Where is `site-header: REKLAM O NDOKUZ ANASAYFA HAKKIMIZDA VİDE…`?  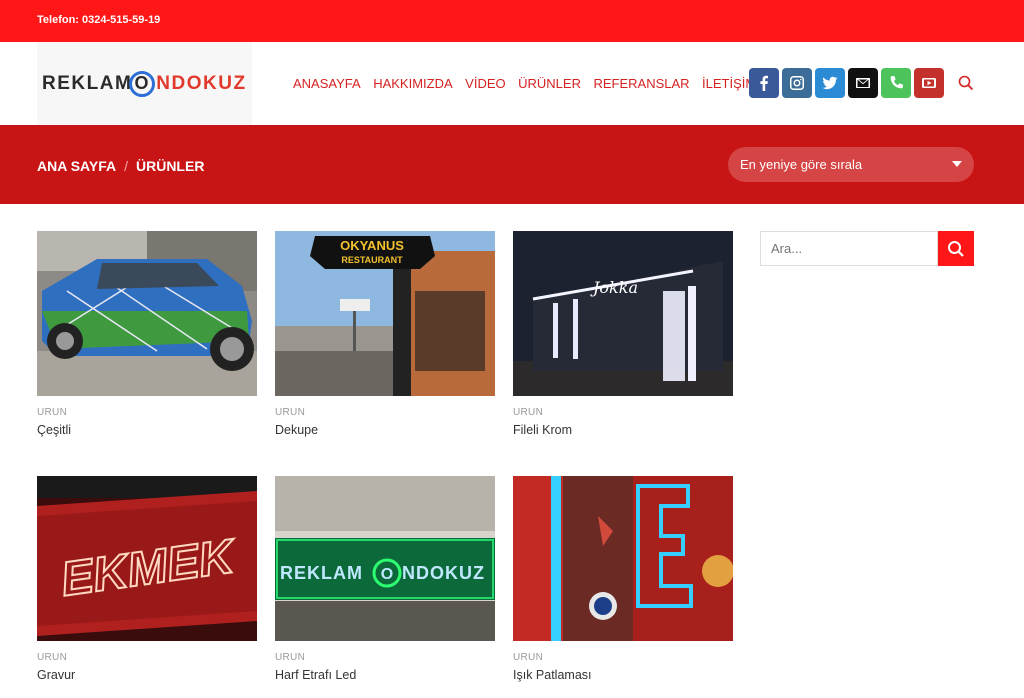 site-header: REKLAM O NDOKUZ ANASAYFA HAKKIMIZDA VİDE… is located at coordinates (512, 83).